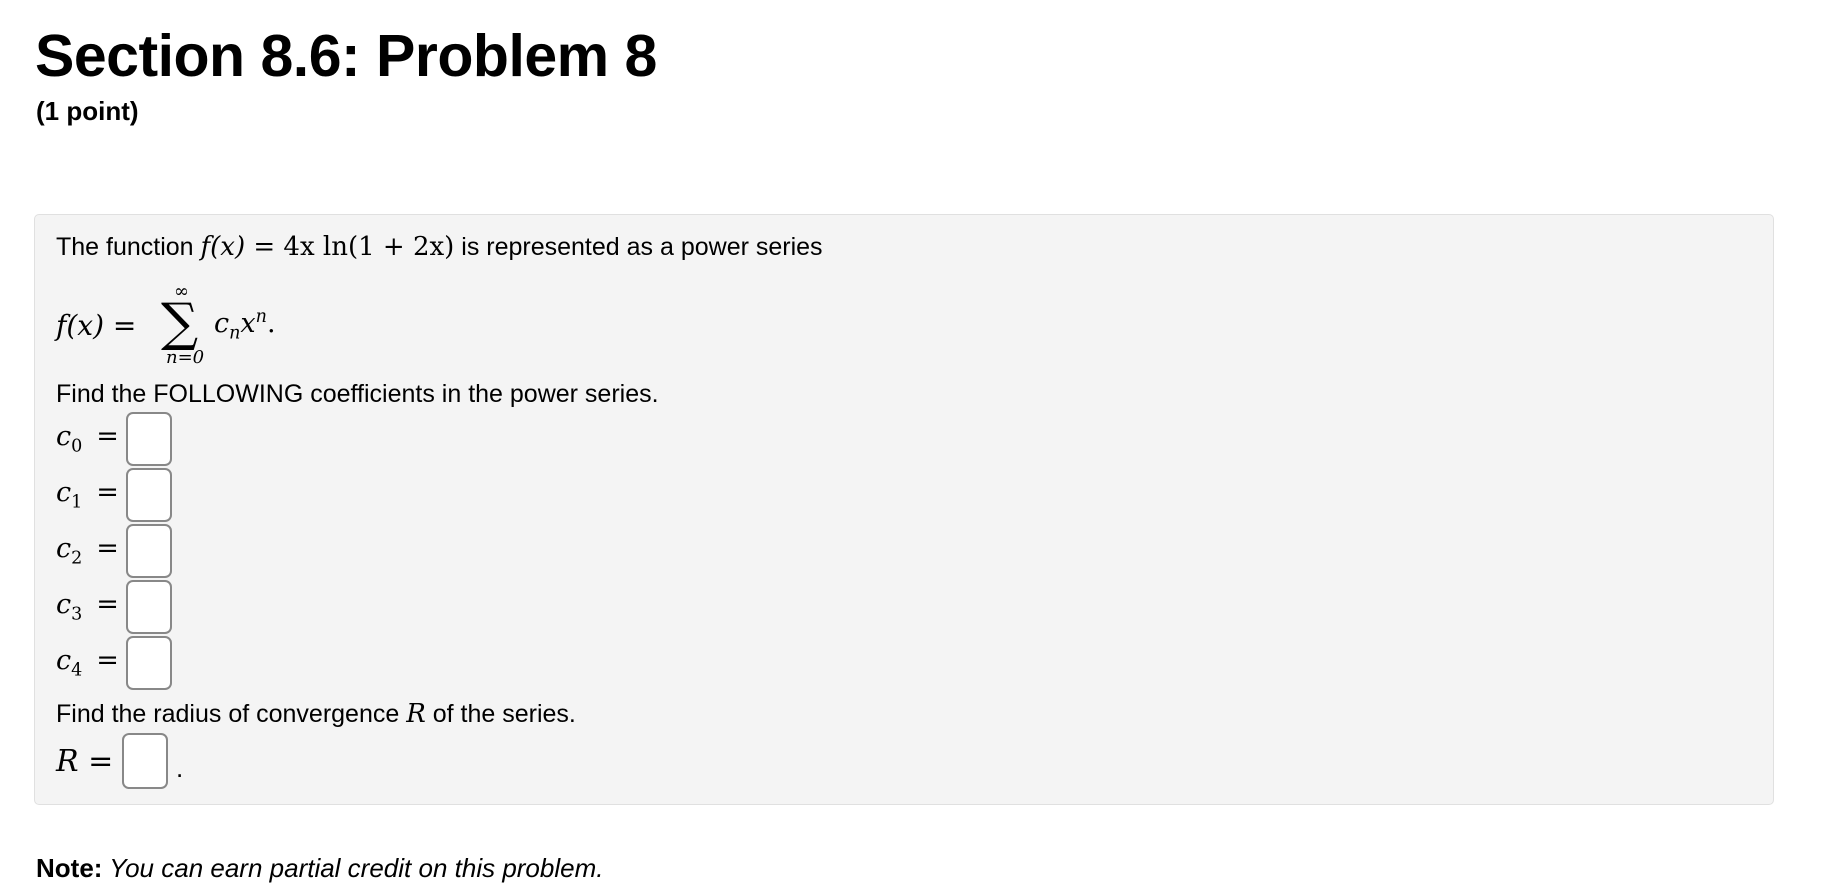  I want to click on coefficient-row: c4 =, so click(114, 663).